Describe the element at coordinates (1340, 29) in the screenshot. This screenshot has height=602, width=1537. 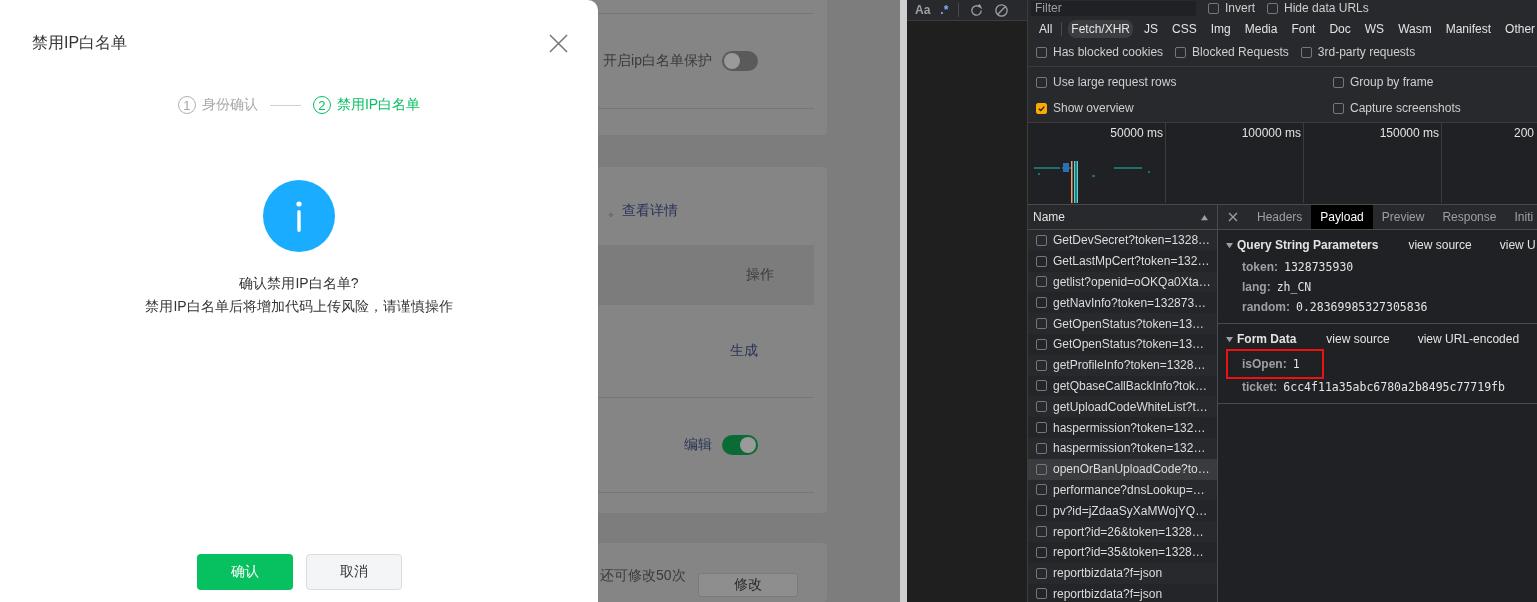
I see `type-filter-button: Doc` at that location.